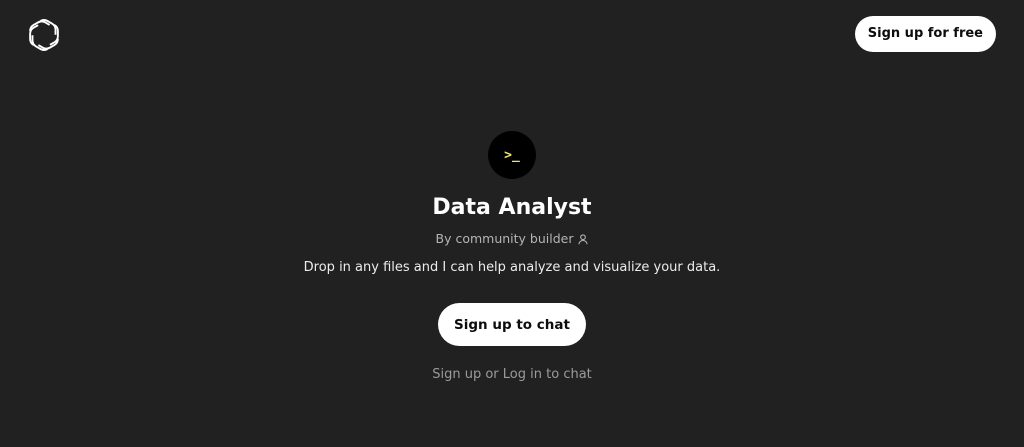 This screenshot has height=447, width=1024. Describe the element at coordinates (567, 374) in the screenshot. I see `to-chat-text: to chat` at that location.